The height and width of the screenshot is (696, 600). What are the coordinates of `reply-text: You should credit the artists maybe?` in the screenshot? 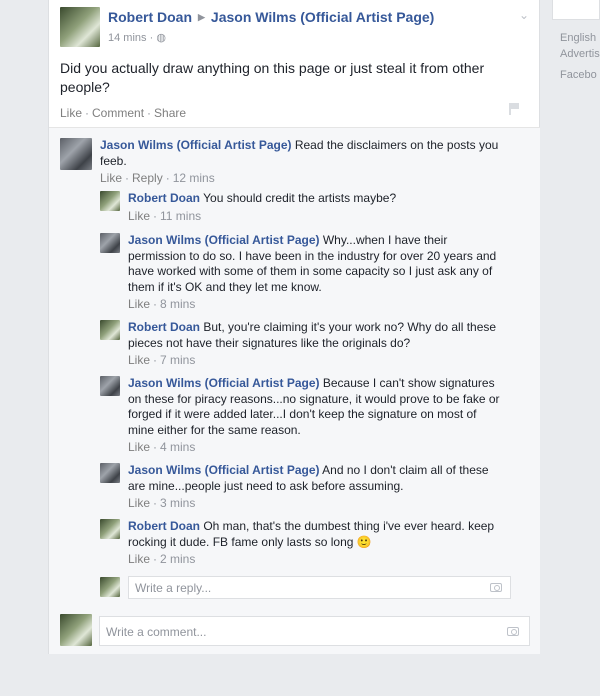 It's located at (300, 198).